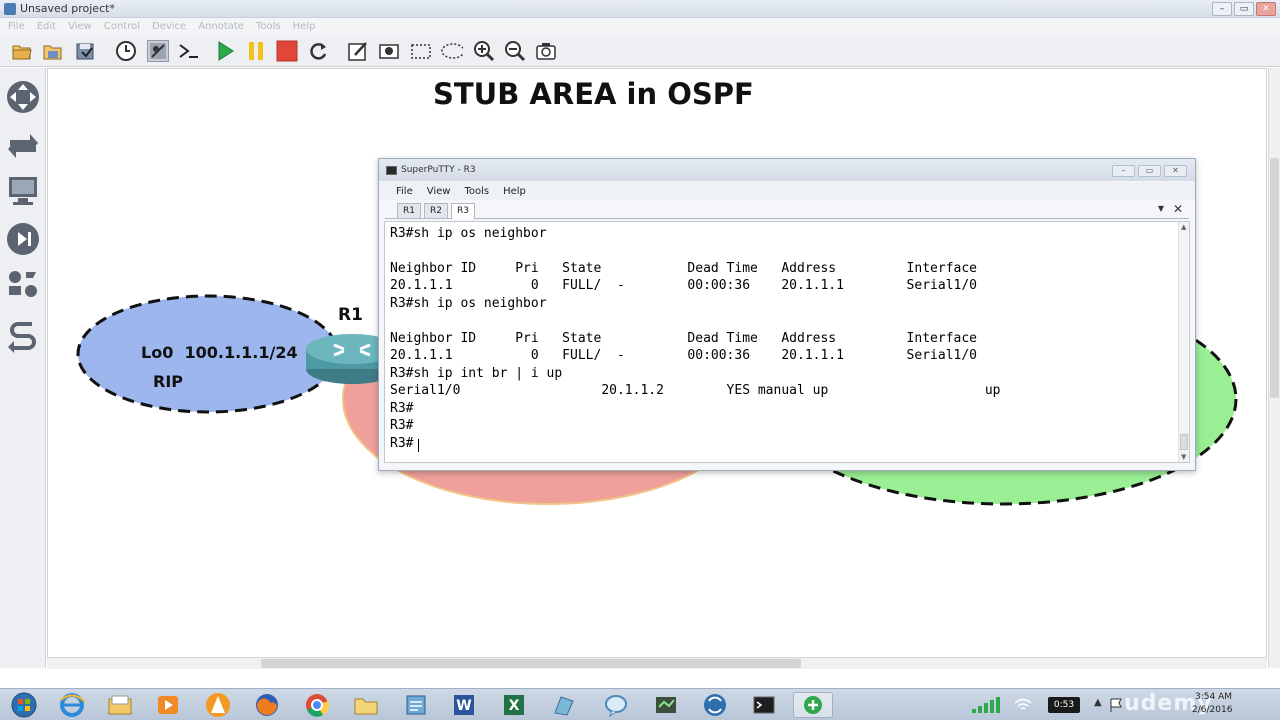 The height and width of the screenshot is (721, 1280). Describe the element at coordinates (452, 51) in the screenshot. I see `draw-ellipse-icon` at that location.